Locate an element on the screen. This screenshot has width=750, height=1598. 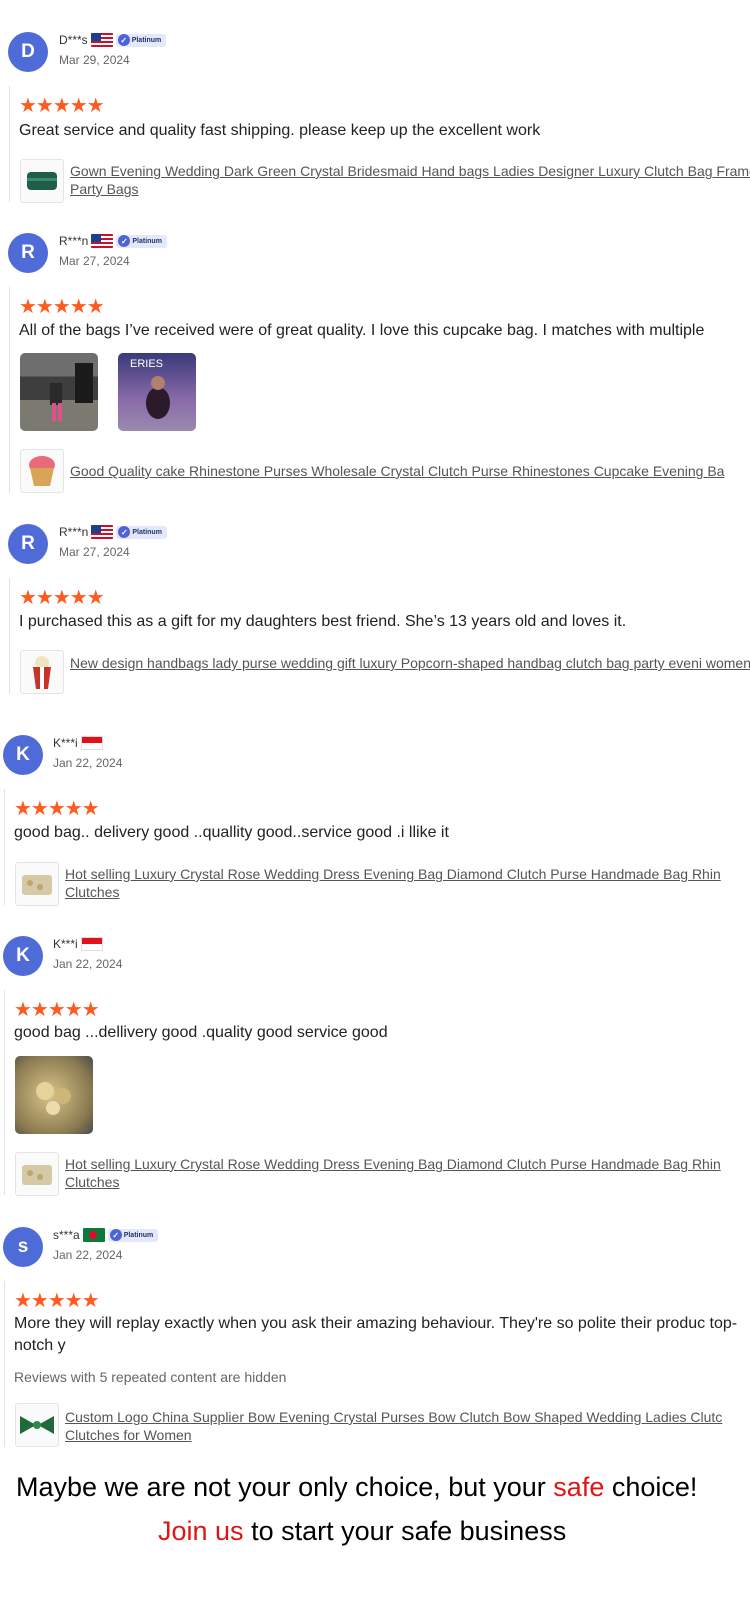
popcorn-bag-icon is located at coordinates (42, 672).